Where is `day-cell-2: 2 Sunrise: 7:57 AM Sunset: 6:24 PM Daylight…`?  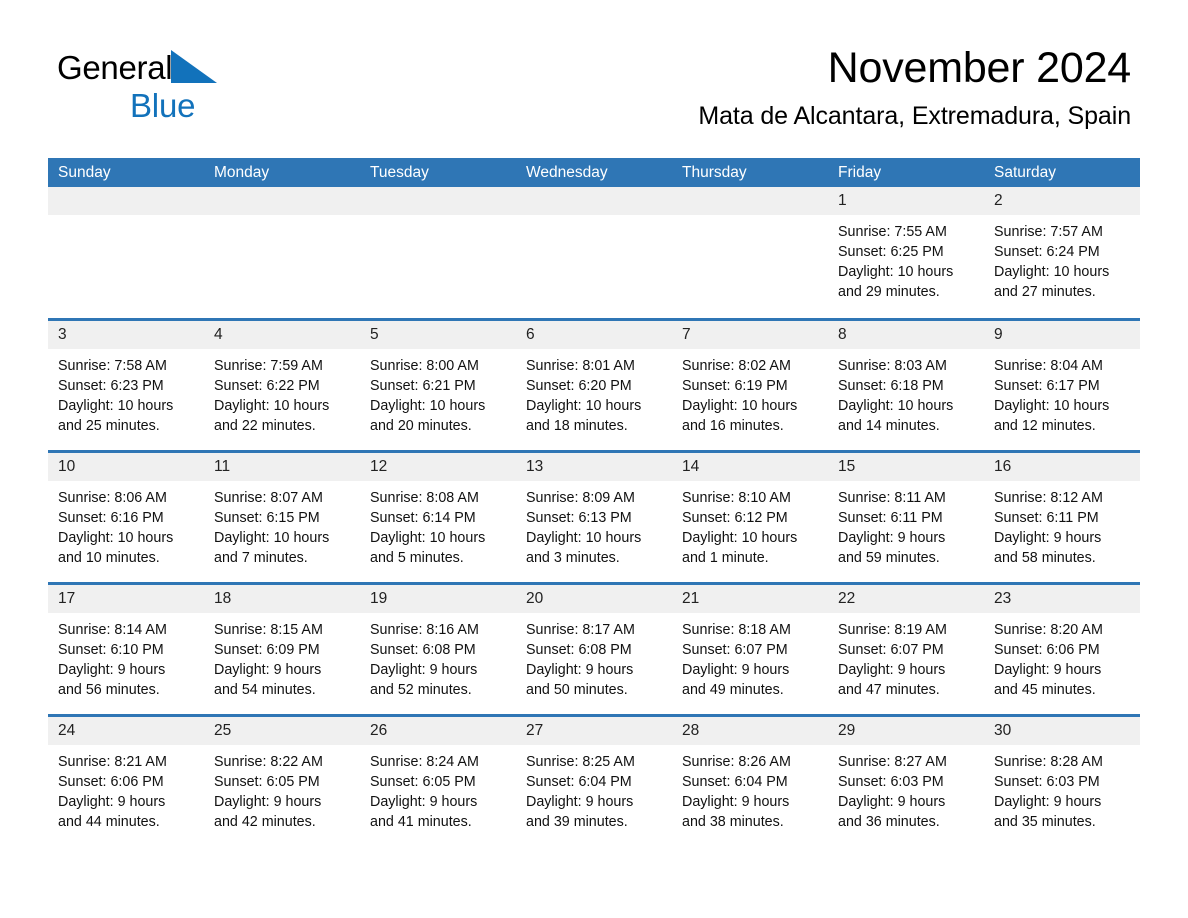
day-cell-2: 2 Sunrise: 7:57 AM Sunset: 6:24 PM Daylight… is located at coordinates (1062, 252).